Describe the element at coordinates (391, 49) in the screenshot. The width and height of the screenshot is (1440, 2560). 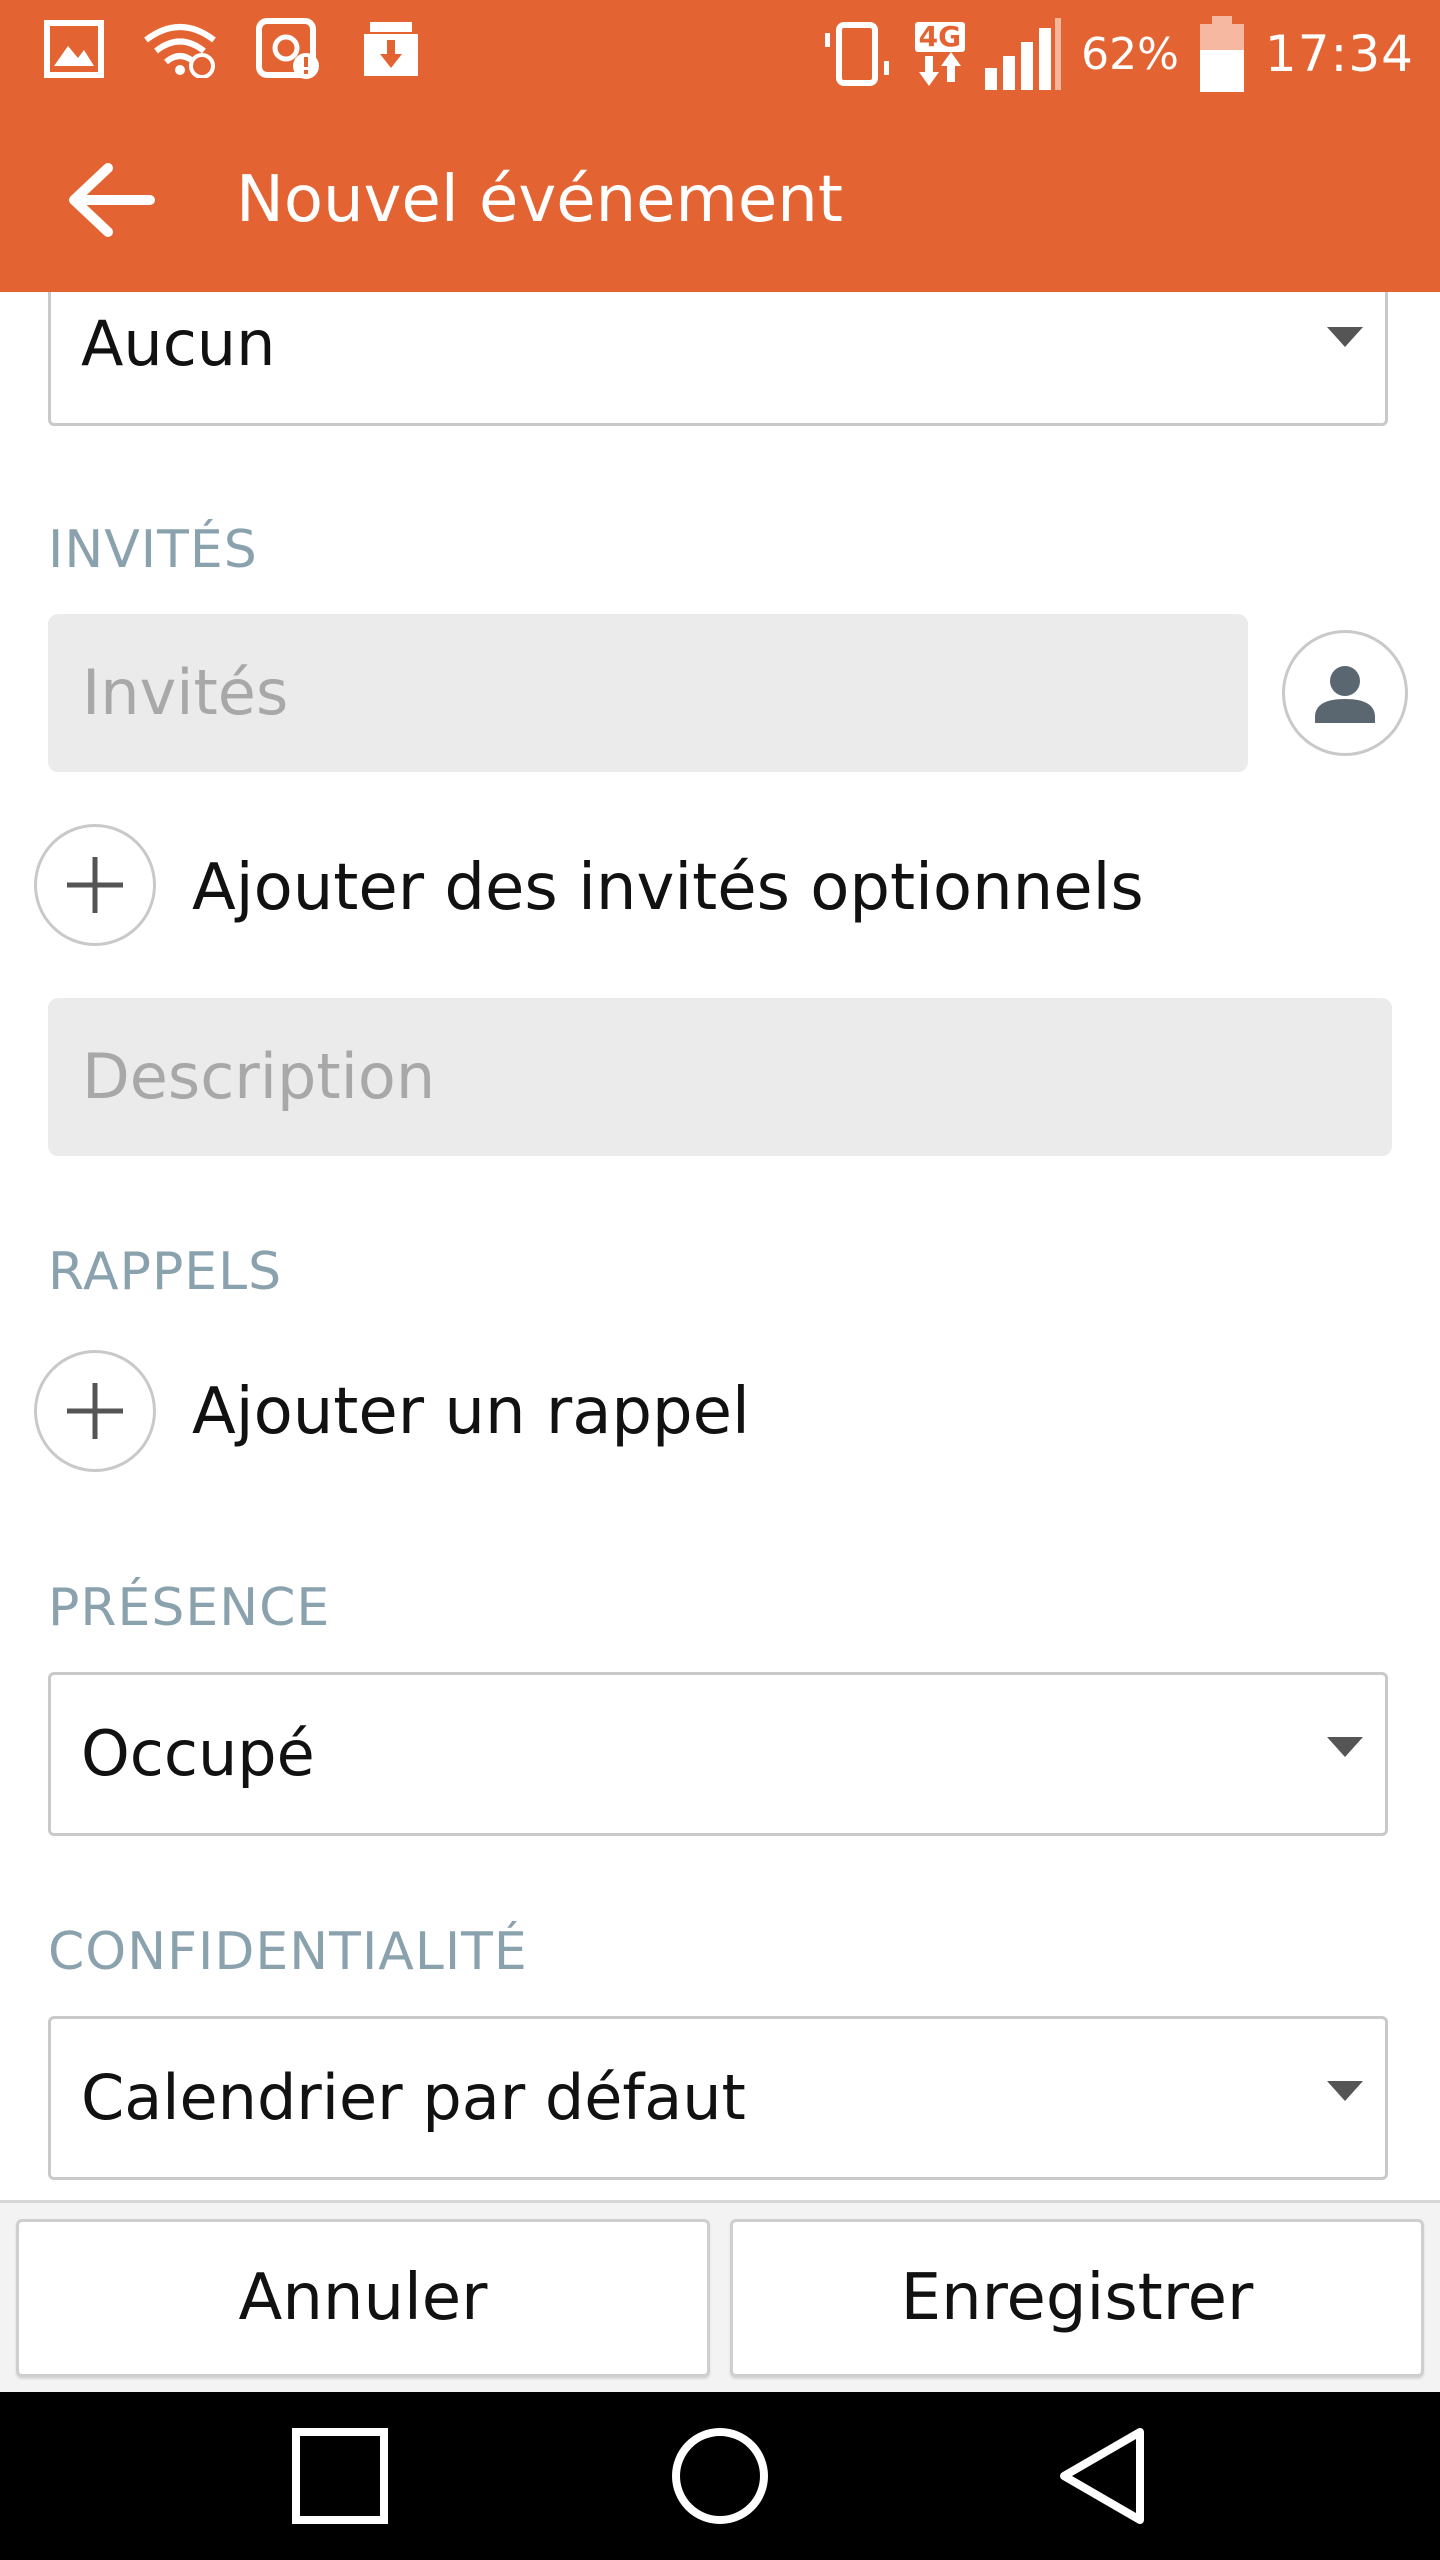
I see `store-download-icon` at that location.